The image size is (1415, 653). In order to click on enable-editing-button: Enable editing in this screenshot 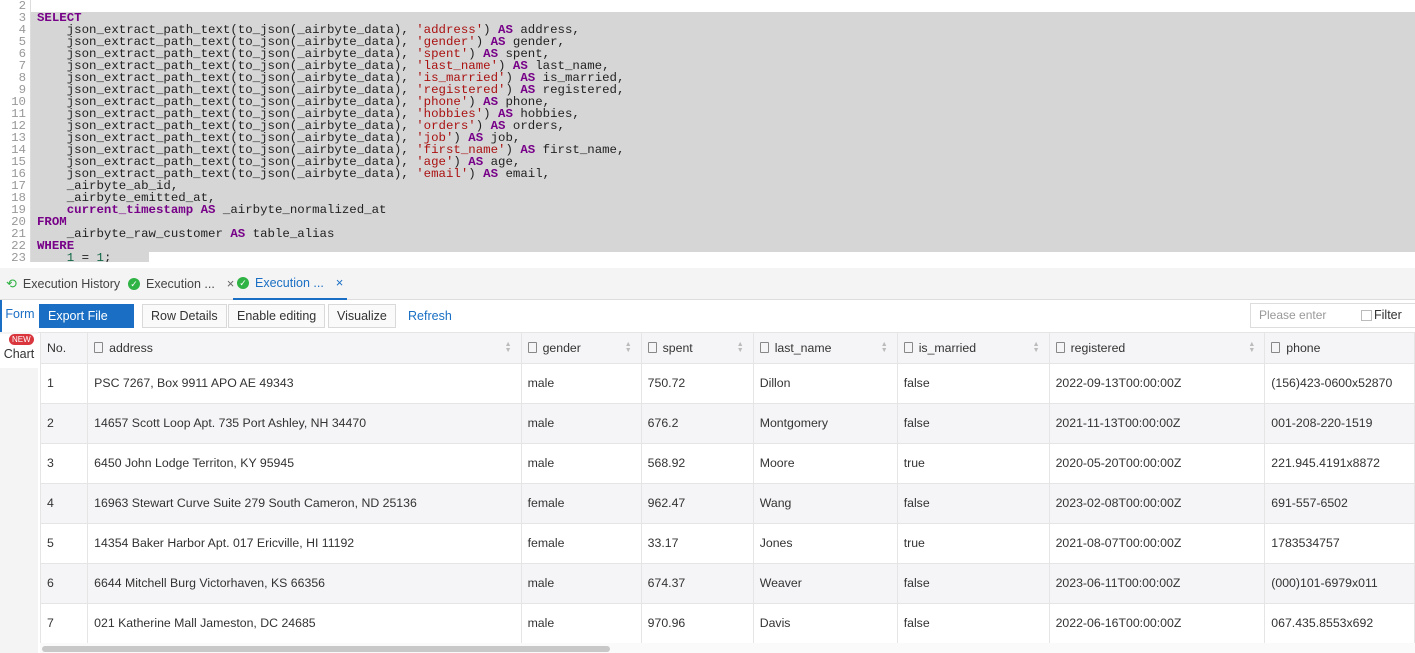, I will do `click(277, 316)`.